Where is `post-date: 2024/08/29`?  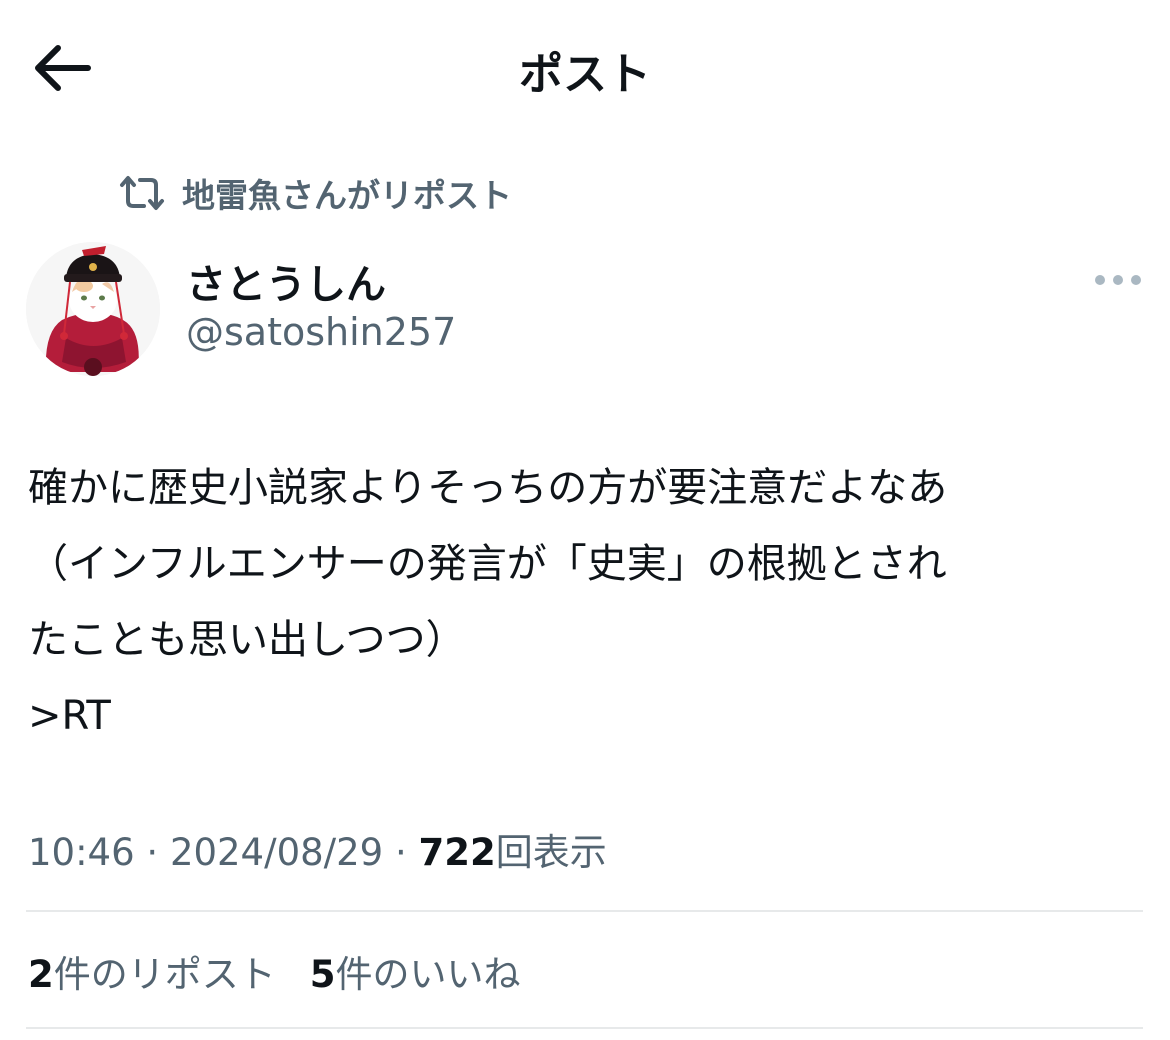
post-date: 2024/08/29 is located at coordinates (276, 852).